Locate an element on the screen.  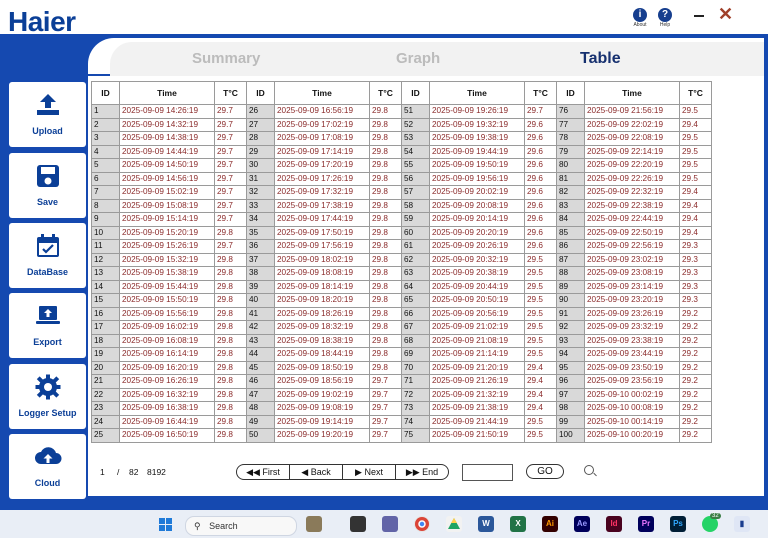
word-icon: W is located at coordinates (486, 524).